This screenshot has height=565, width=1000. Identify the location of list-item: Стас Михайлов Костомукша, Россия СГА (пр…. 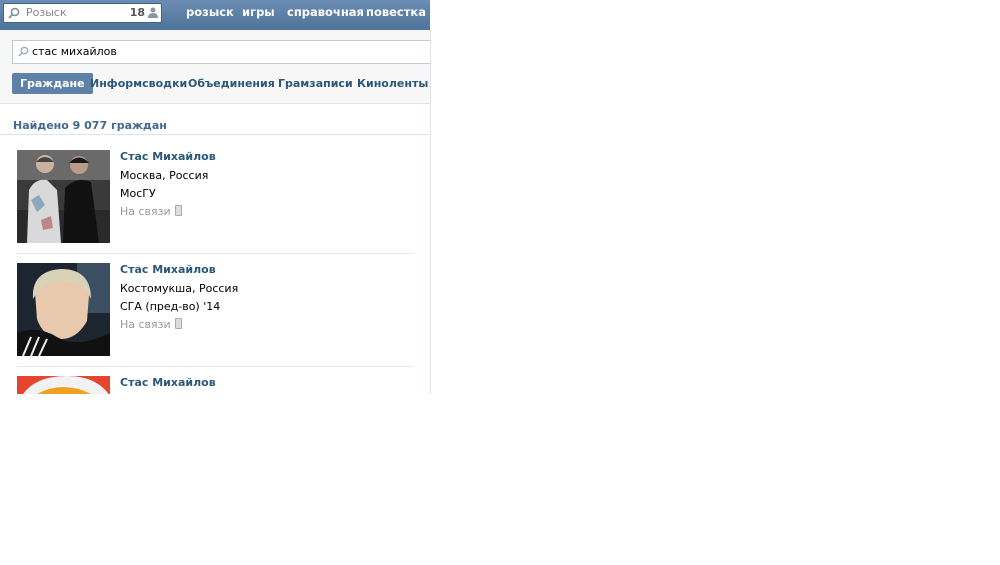
(215, 319).